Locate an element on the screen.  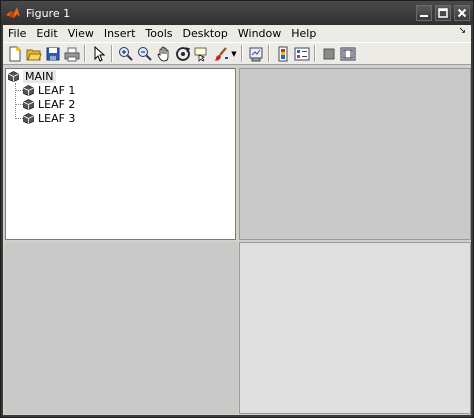
show-plot-tools-button is located at coordinates (347, 53).